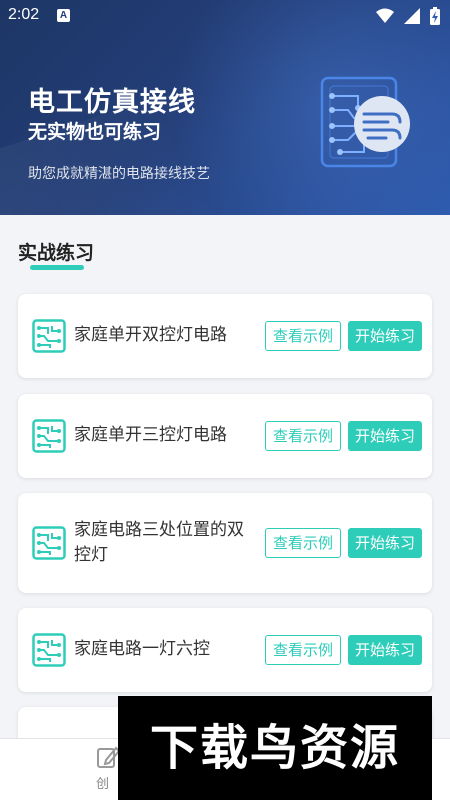  Describe the element at coordinates (56, 253) in the screenshot. I see `section-title: 实战练习` at that location.